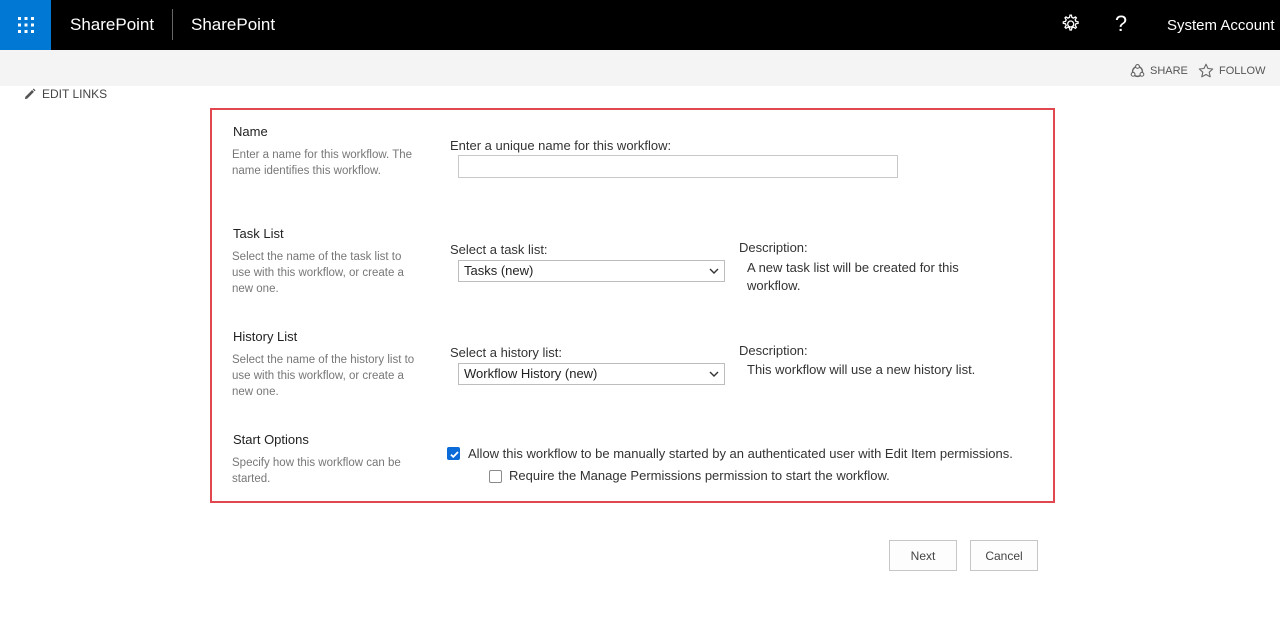 This screenshot has height=635, width=1280. I want to click on history-list-selected-value: Workflow History (new), so click(531, 373).